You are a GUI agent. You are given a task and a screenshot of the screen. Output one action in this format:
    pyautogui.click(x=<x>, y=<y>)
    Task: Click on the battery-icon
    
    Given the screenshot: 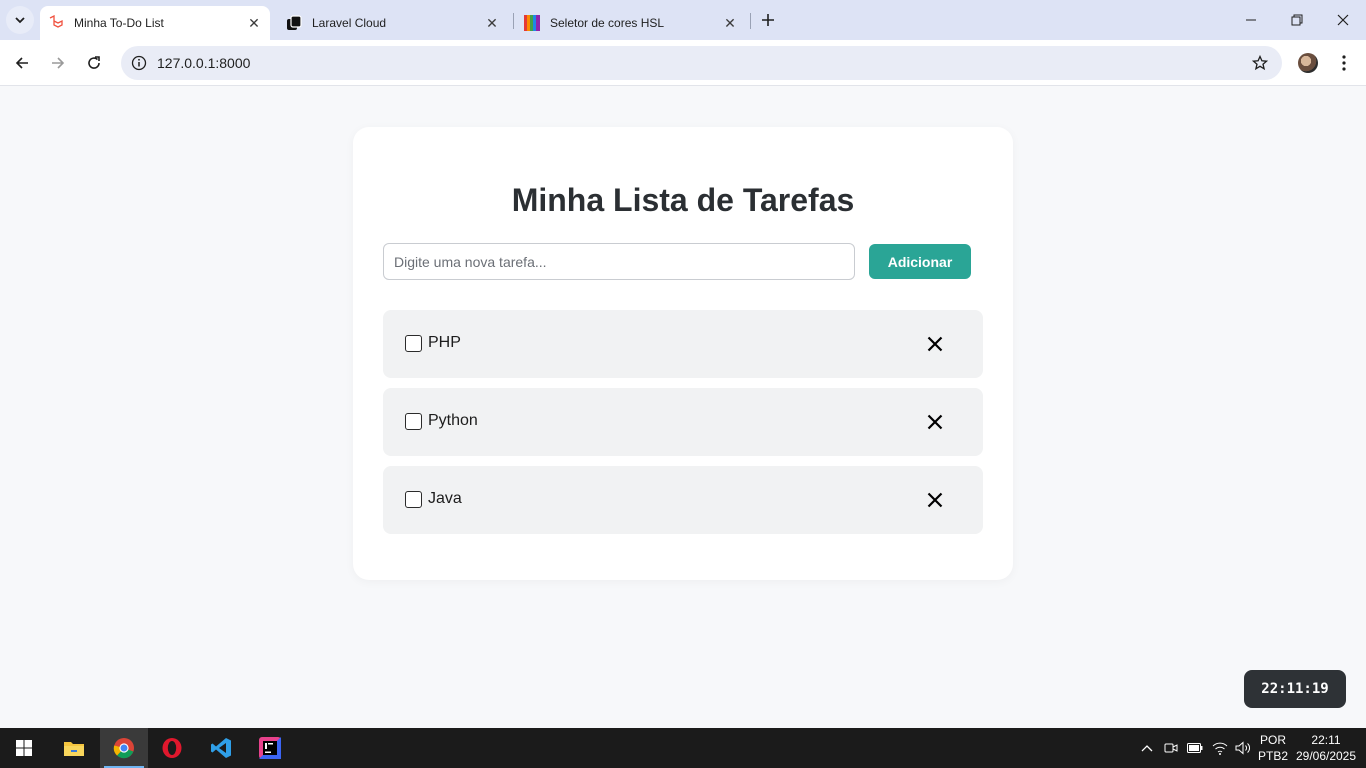 What is the action you would take?
    pyautogui.click(x=1195, y=748)
    